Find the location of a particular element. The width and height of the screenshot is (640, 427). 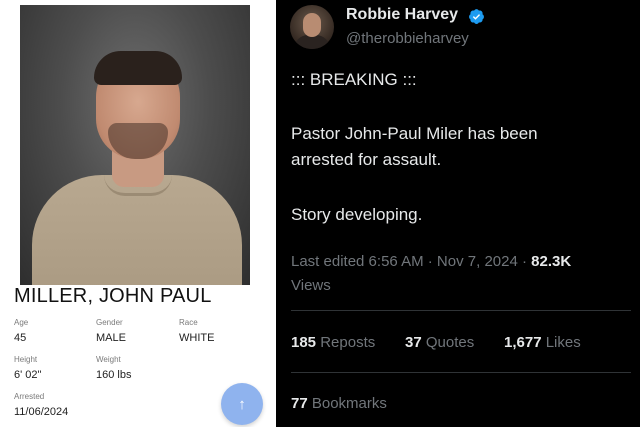

inmate-name: MILLER, JOHN PAUL is located at coordinates (113, 296).